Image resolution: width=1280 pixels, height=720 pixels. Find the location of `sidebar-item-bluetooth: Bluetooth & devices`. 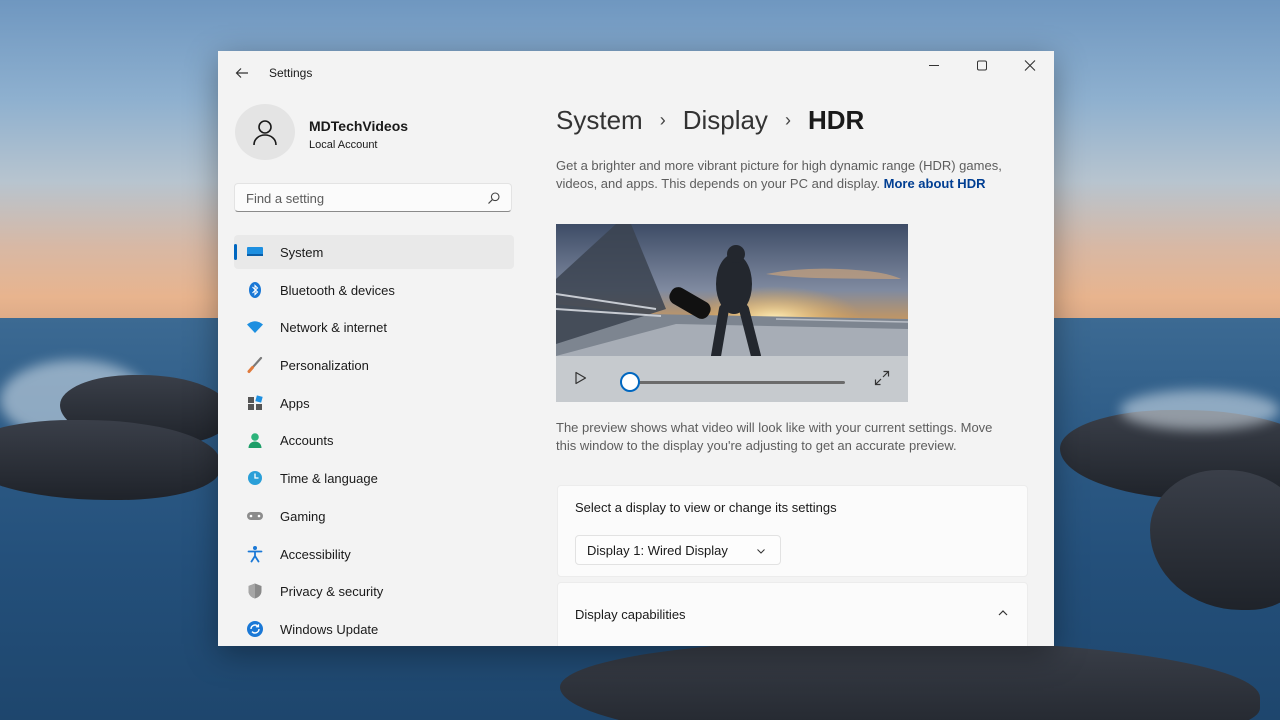

sidebar-item-bluetooth: Bluetooth & devices is located at coordinates (374, 290).